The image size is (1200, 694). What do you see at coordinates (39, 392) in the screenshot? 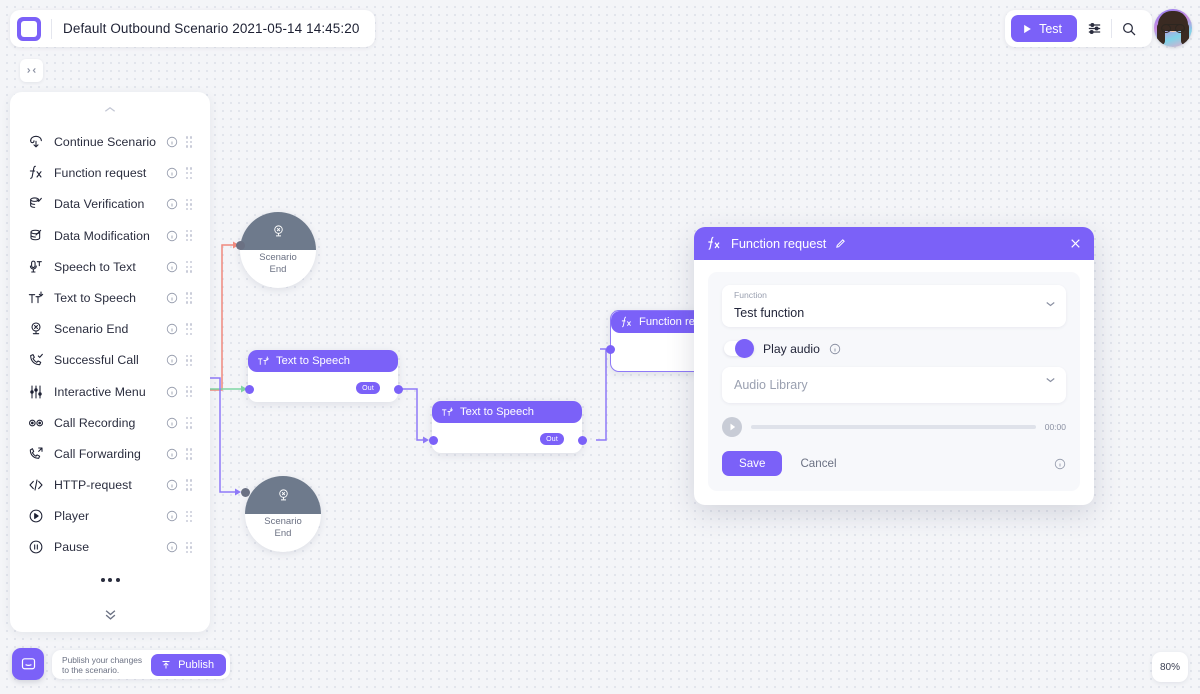
I see `sliders-menu-icon` at bounding box center [39, 392].